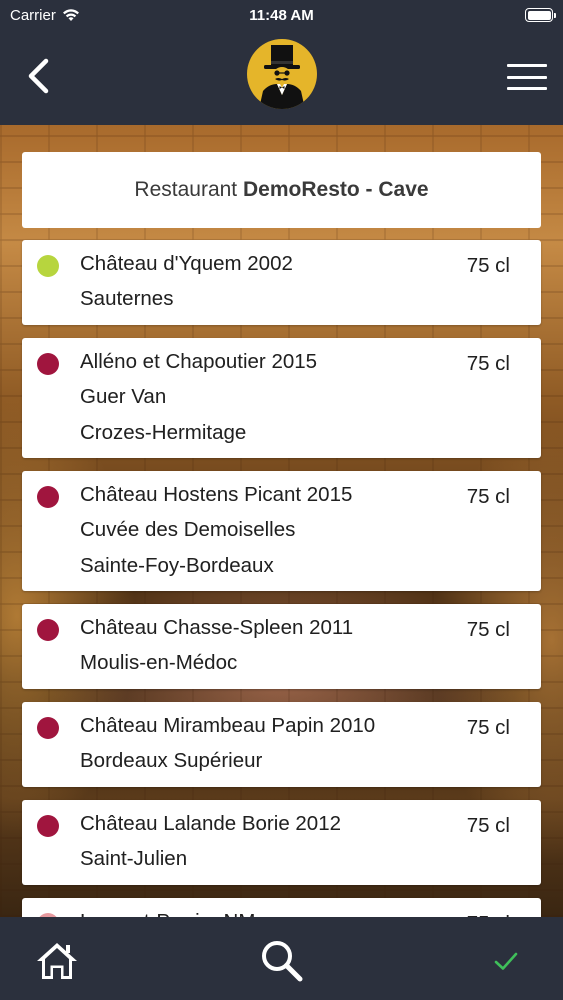 This screenshot has height=1000, width=563. Describe the element at coordinates (177, 565) in the screenshot. I see `wine-detail: Sainte-Foy-Bordeaux` at that location.